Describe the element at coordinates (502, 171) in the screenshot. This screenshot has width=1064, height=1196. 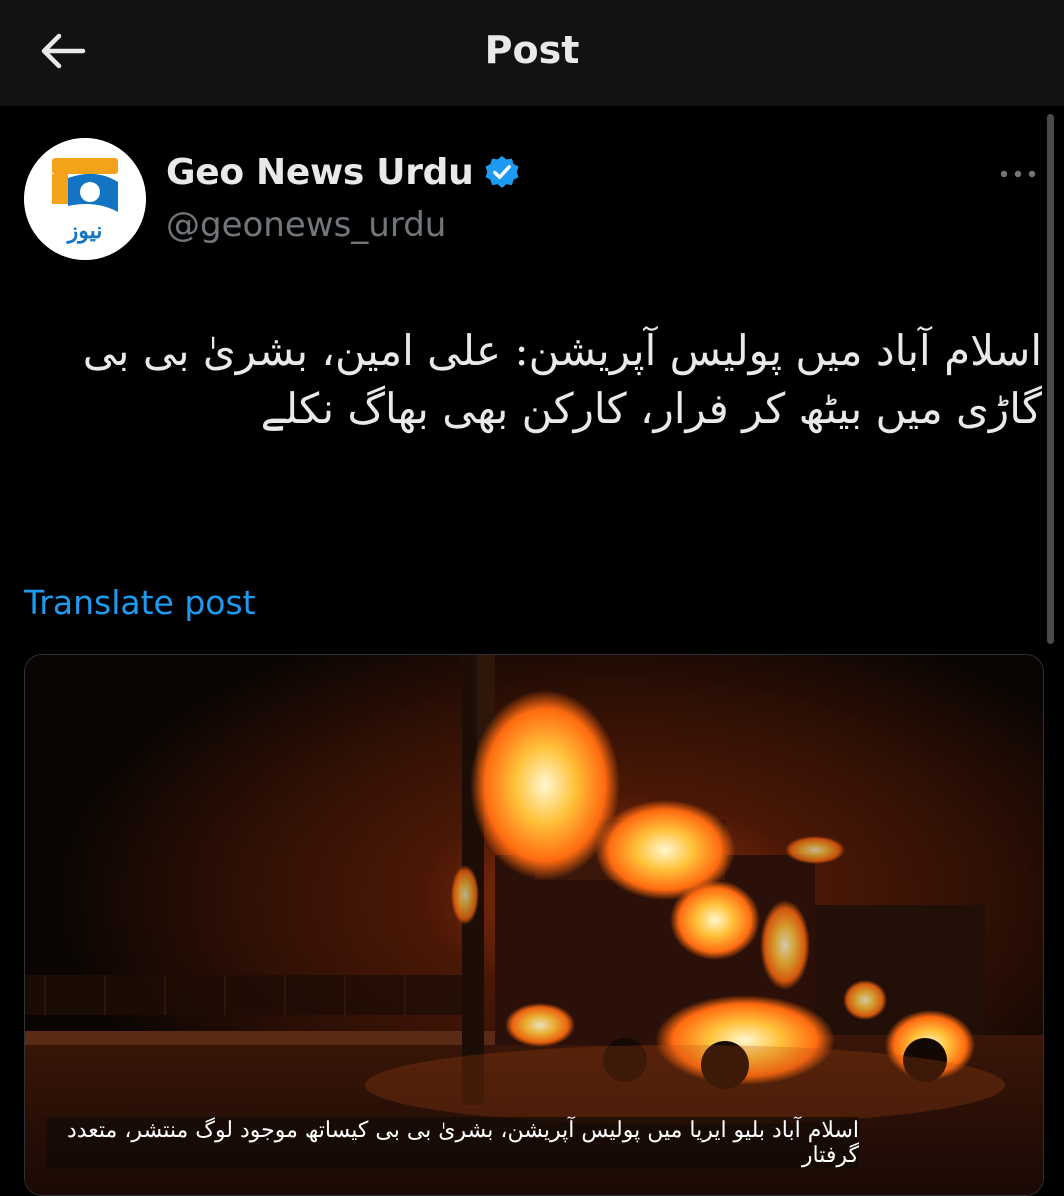
I see `verified-badge-icon` at that location.